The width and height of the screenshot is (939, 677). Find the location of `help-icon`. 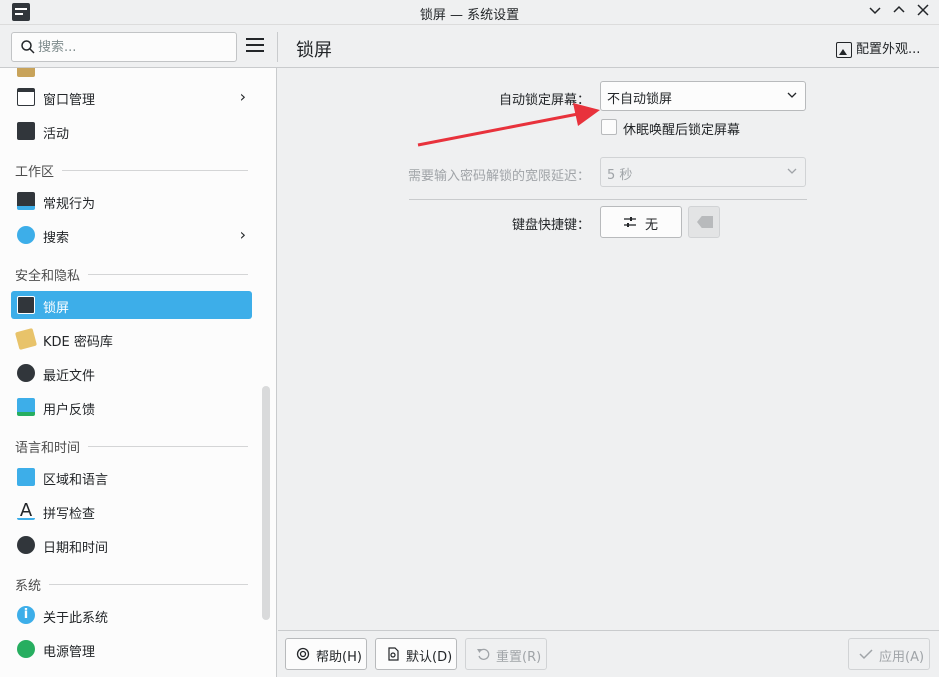

help-icon is located at coordinates (303, 654).